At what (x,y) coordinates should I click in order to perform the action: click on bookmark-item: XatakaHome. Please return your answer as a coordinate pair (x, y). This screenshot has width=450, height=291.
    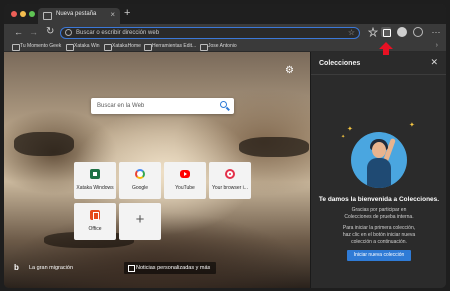
    Looking at the image, I should click on (122, 46).